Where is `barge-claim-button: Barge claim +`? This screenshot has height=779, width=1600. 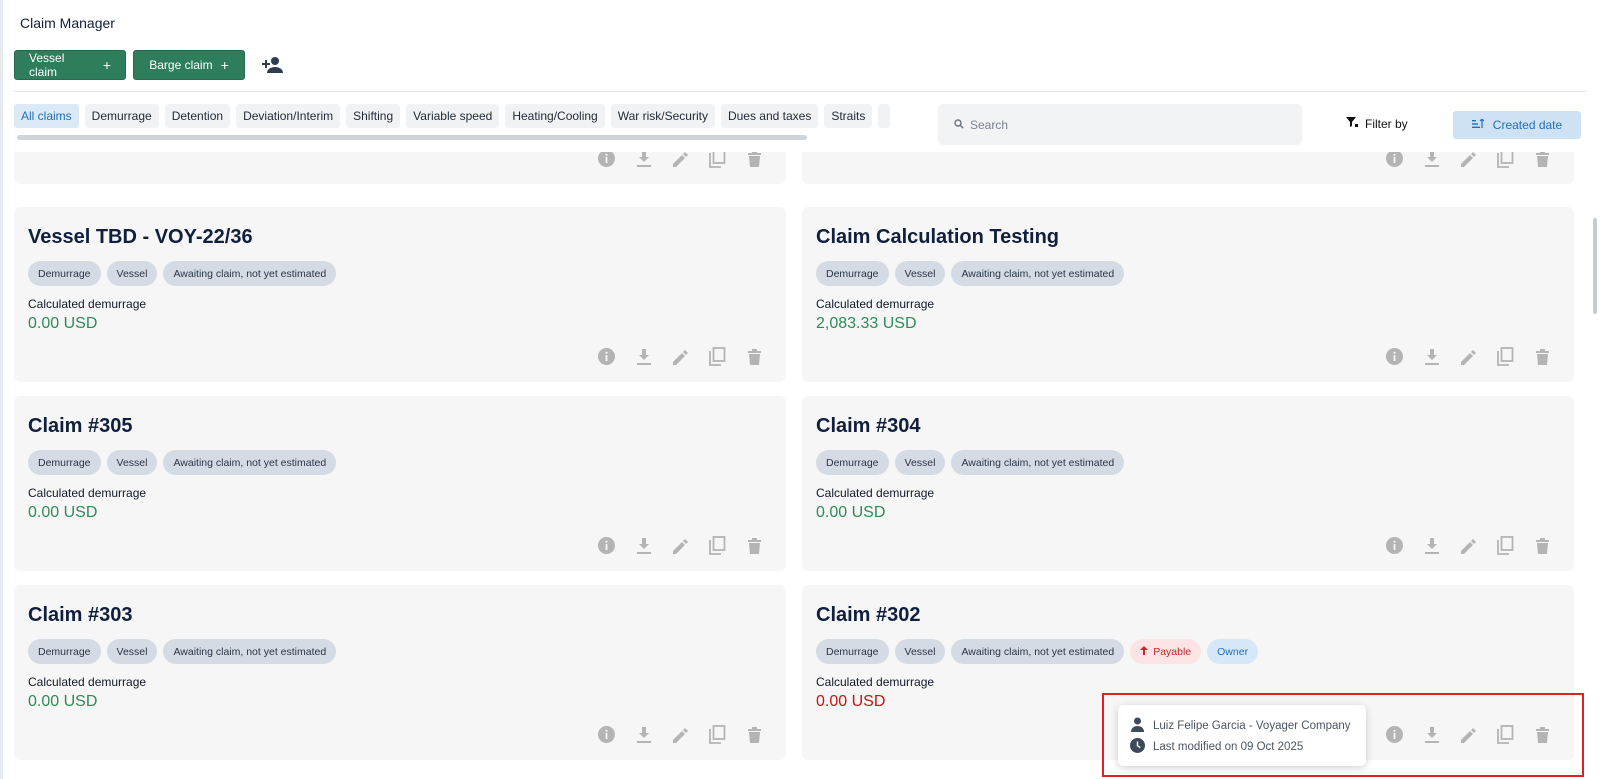 barge-claim-button: Barge claim + is located at coordinates (189, 65).